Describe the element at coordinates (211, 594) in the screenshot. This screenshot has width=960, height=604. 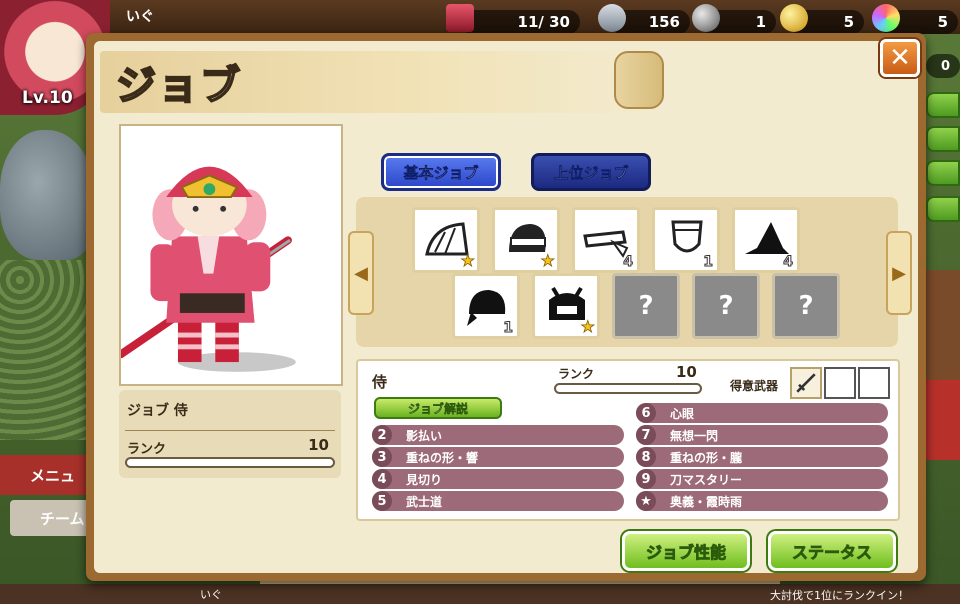
I see `bottom-player-name: いぐ` at that location.